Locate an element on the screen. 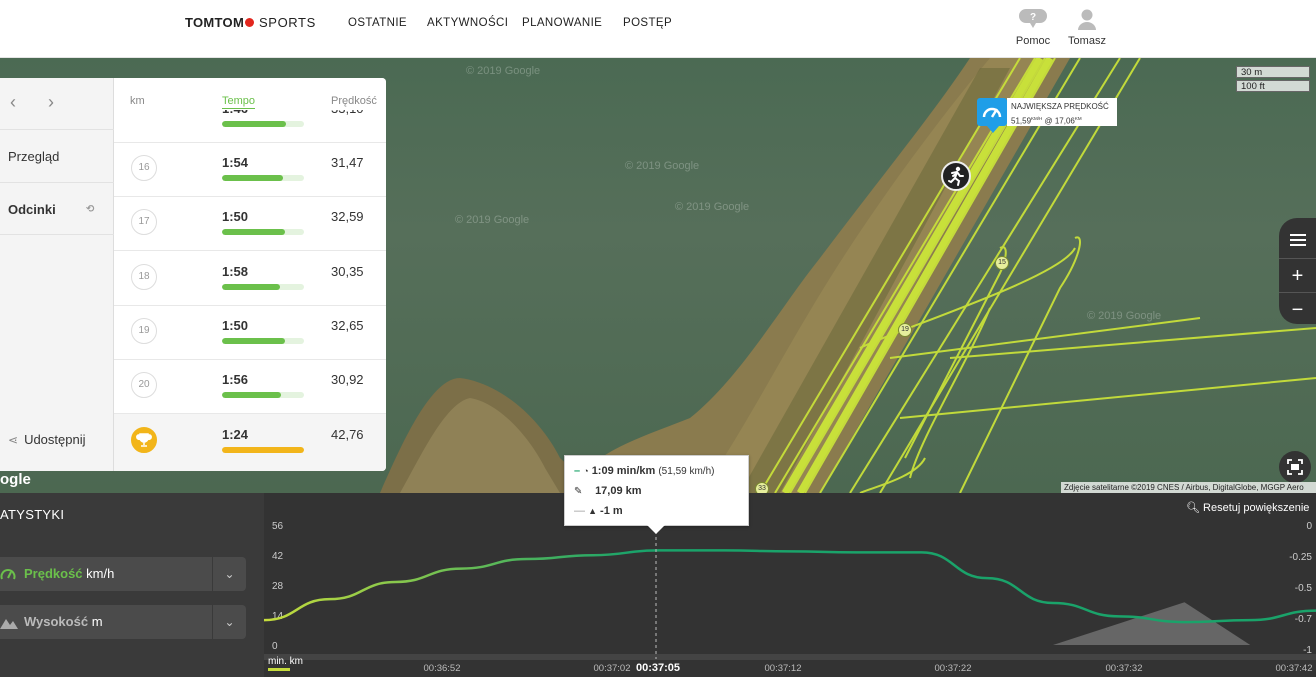  table-row: 17 1:50 32,59 is located at coordinates (250, 223).